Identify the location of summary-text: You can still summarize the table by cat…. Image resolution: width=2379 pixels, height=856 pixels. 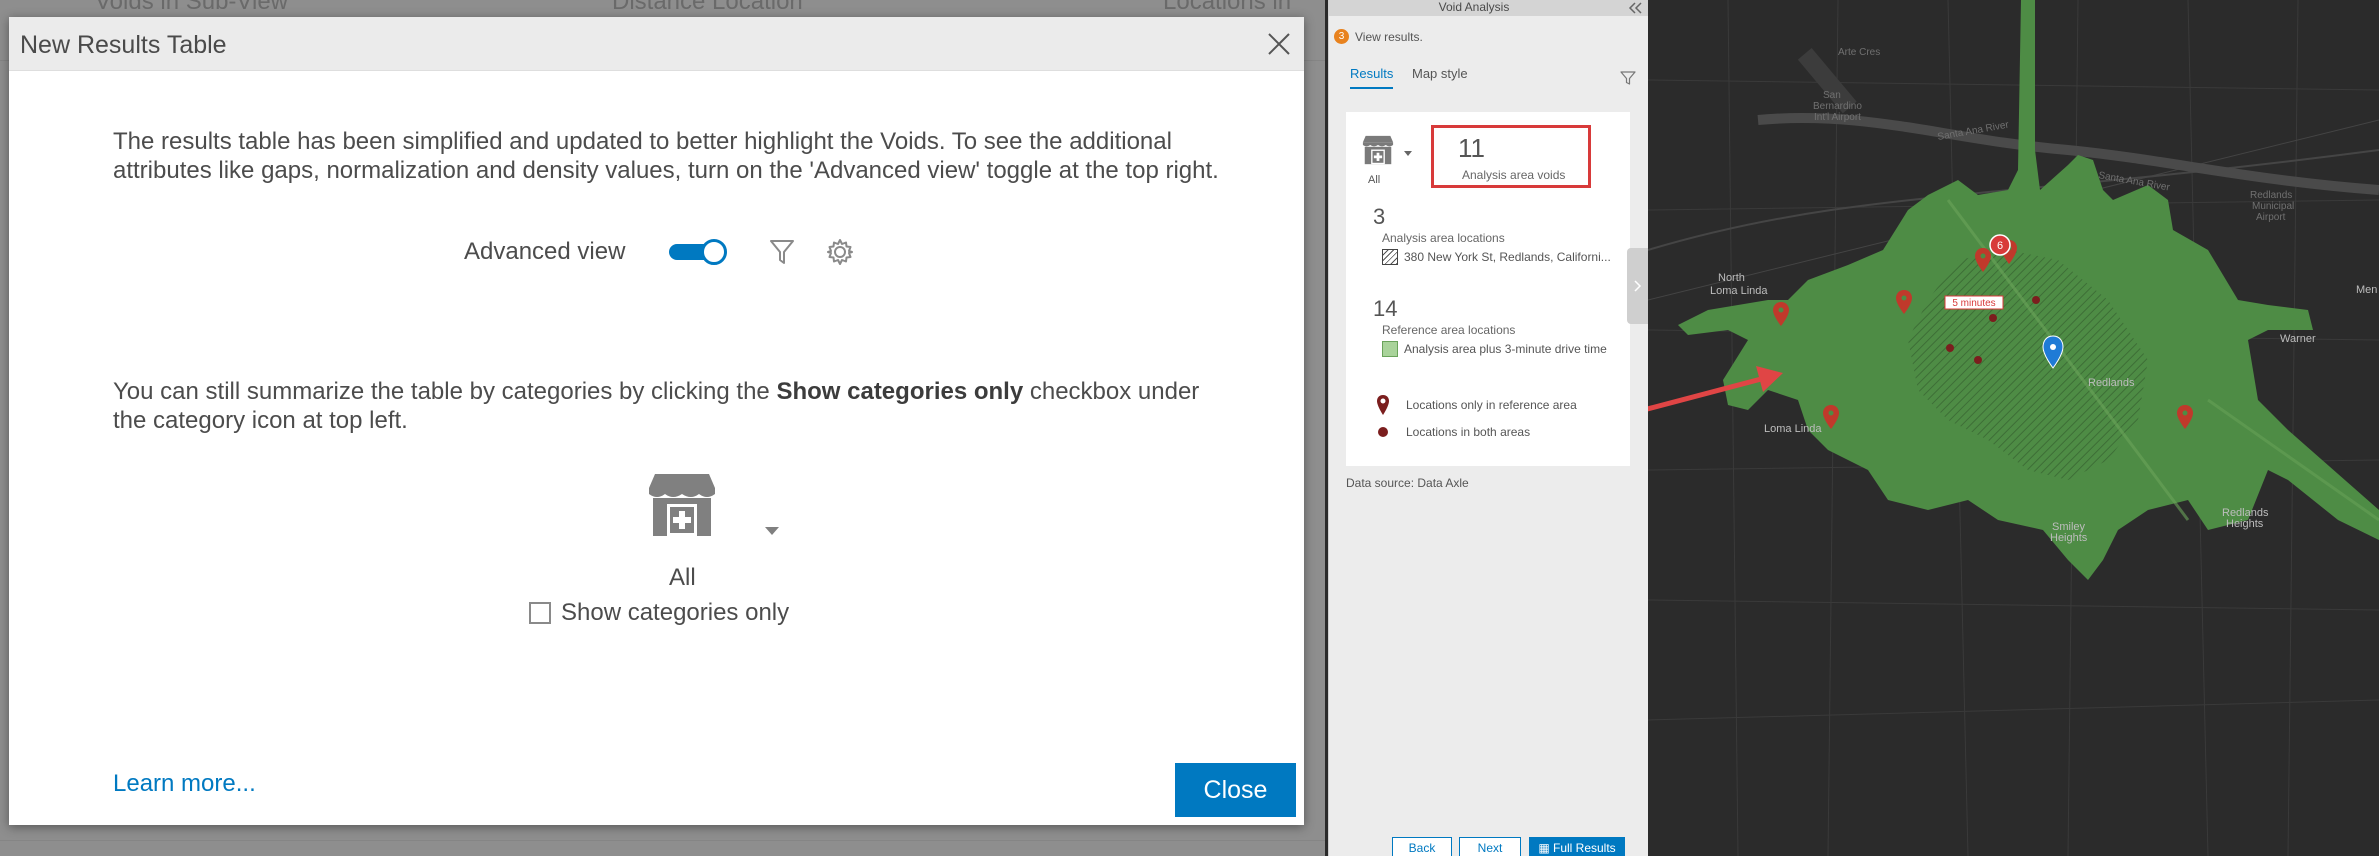
(668, 406).